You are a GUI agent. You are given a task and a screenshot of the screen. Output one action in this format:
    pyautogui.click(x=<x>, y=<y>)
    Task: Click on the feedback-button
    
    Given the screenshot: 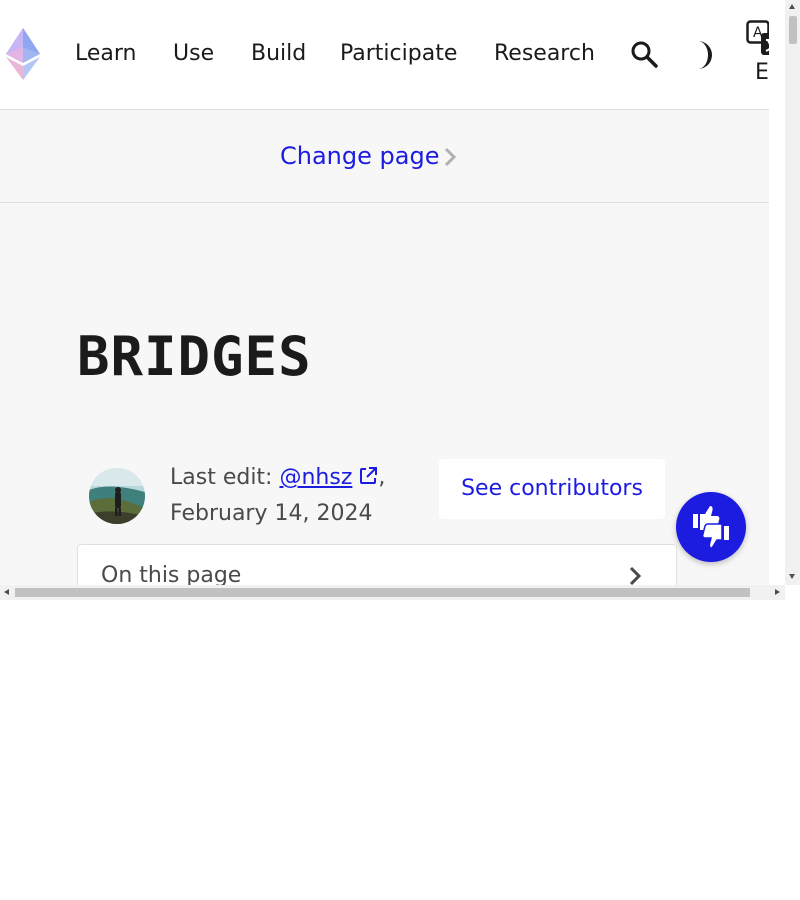 What is the action you would take?
    pyautogui.click(x=711, y=527)
    